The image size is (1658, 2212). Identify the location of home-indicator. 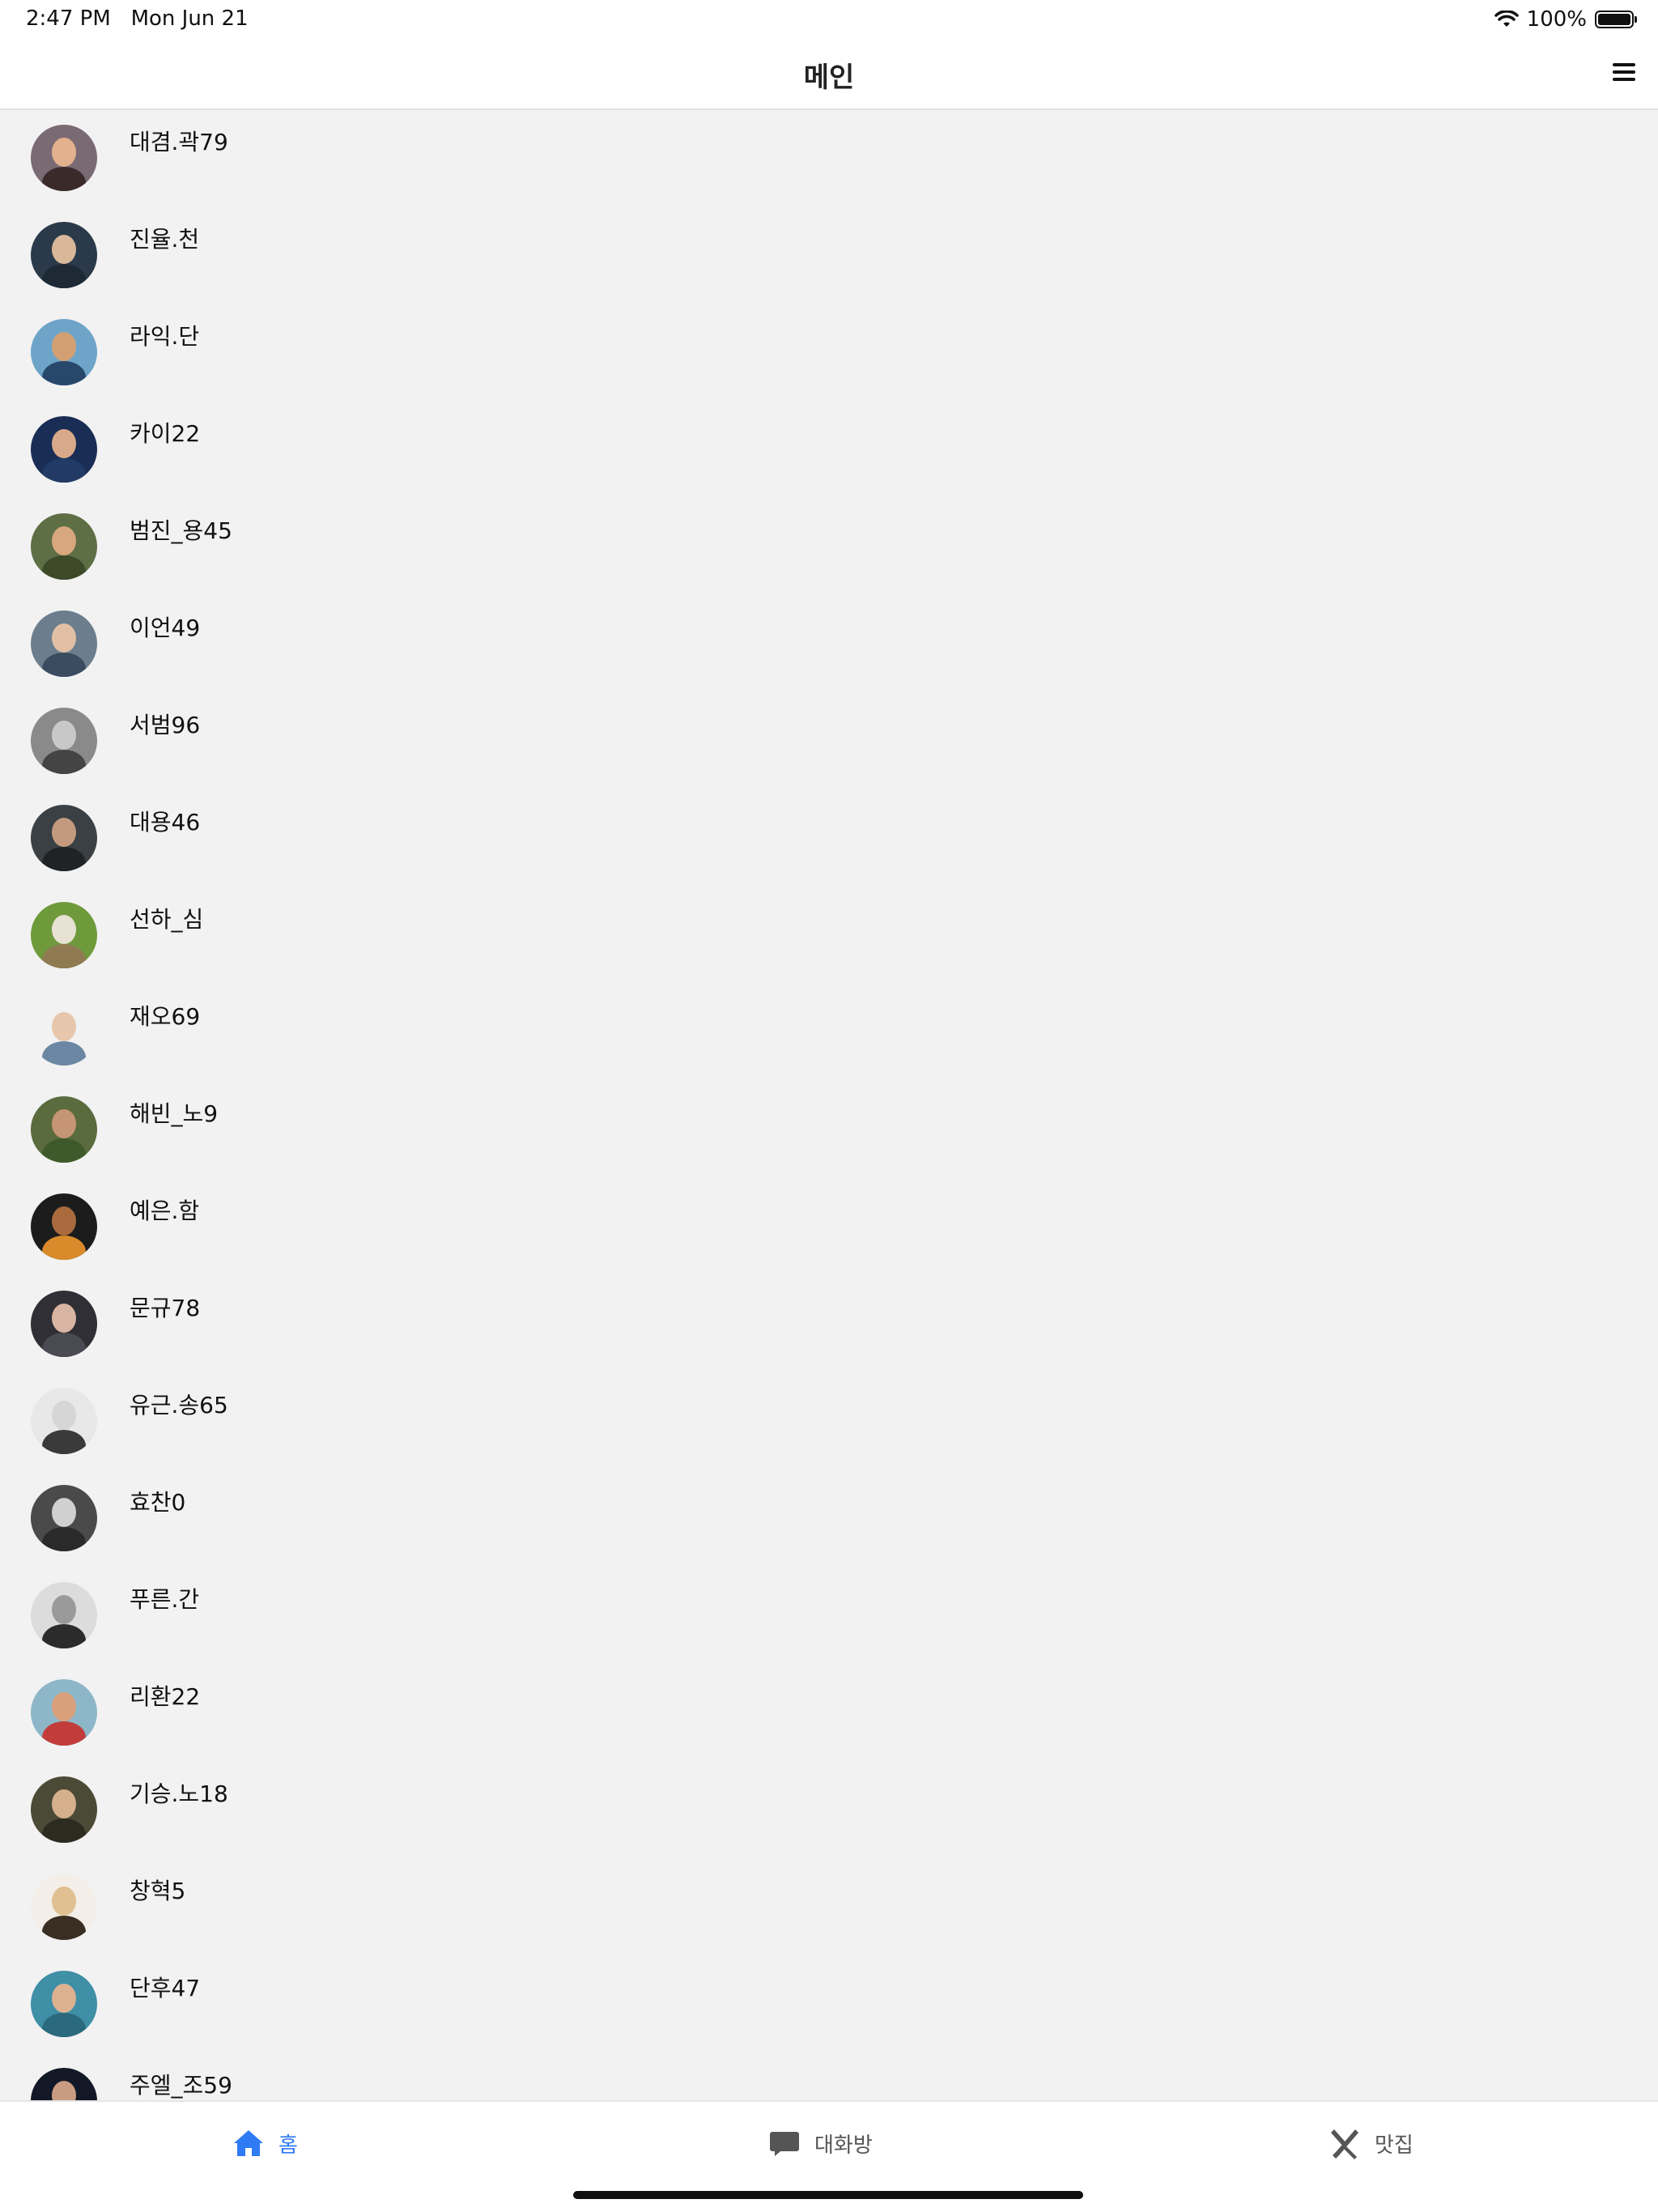
(828, 2195).